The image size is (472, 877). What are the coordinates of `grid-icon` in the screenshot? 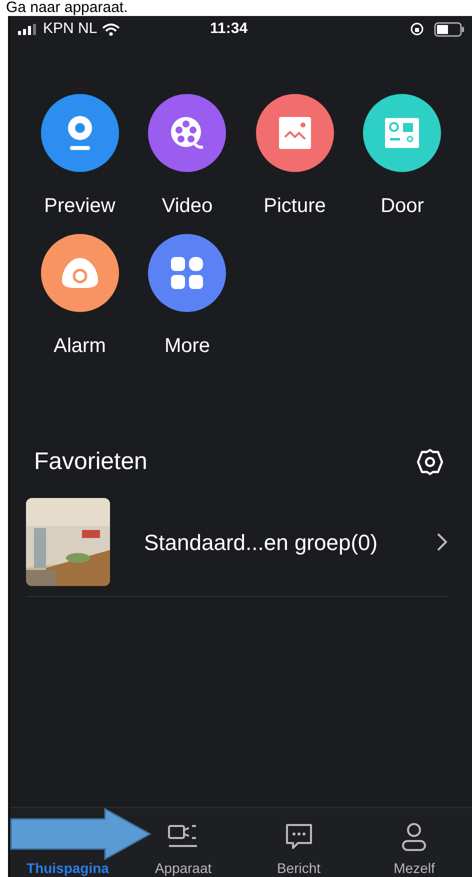 It's located at (187, 273).